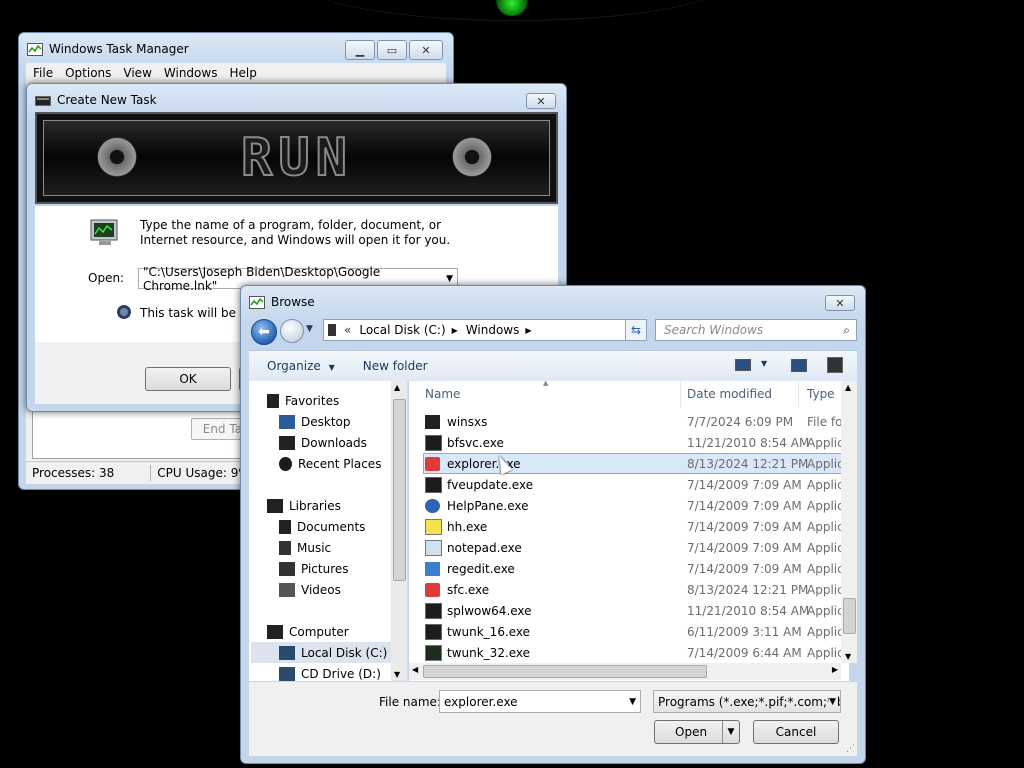  What do you see at coordinates (410, 702) in the screenshot?
I see `file-name-label: File name:` at bounding box center [410, 702].